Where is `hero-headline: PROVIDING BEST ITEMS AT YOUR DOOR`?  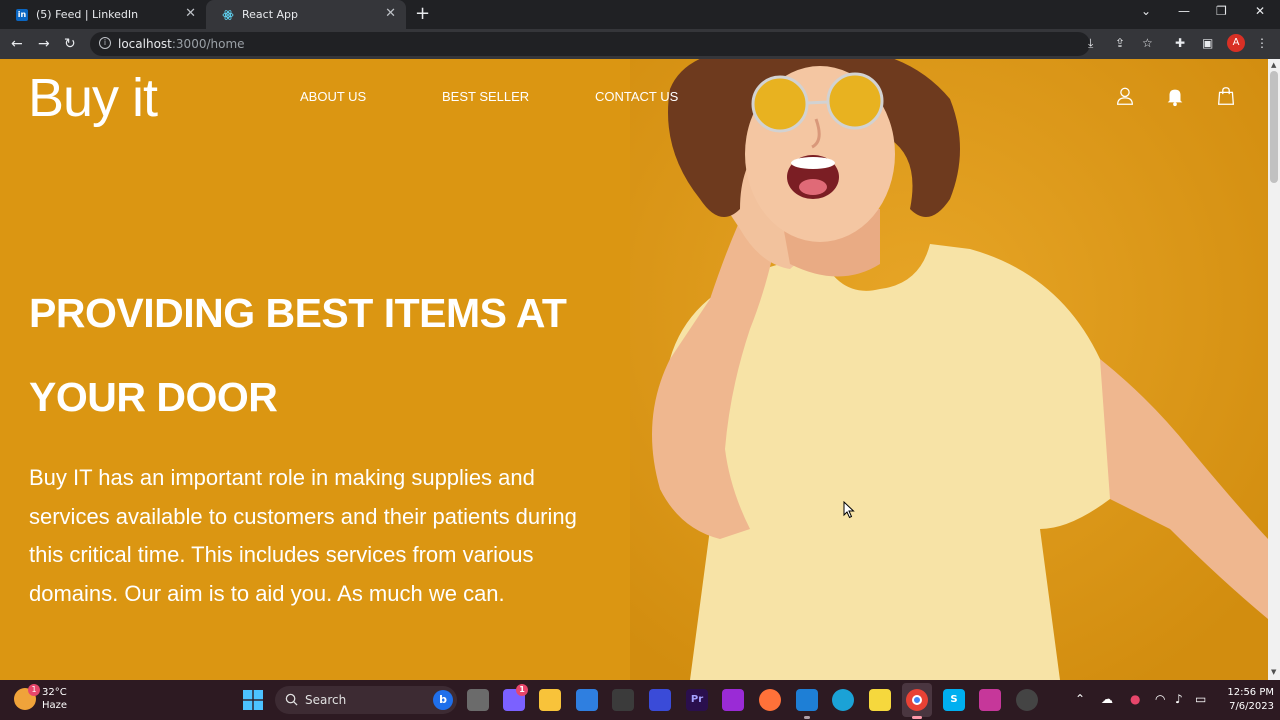 hero-headline: PROVIDING BEST ITEMS AT YOUR DOOR is located at coordinates (329, 355).